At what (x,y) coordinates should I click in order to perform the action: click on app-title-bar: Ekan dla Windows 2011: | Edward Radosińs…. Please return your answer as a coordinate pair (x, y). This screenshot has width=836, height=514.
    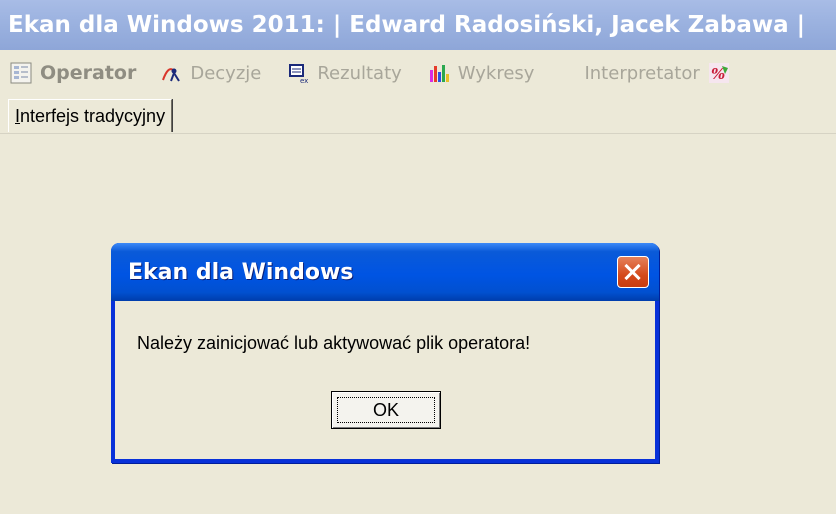
    Looking at the image, I should click on (418, 25).